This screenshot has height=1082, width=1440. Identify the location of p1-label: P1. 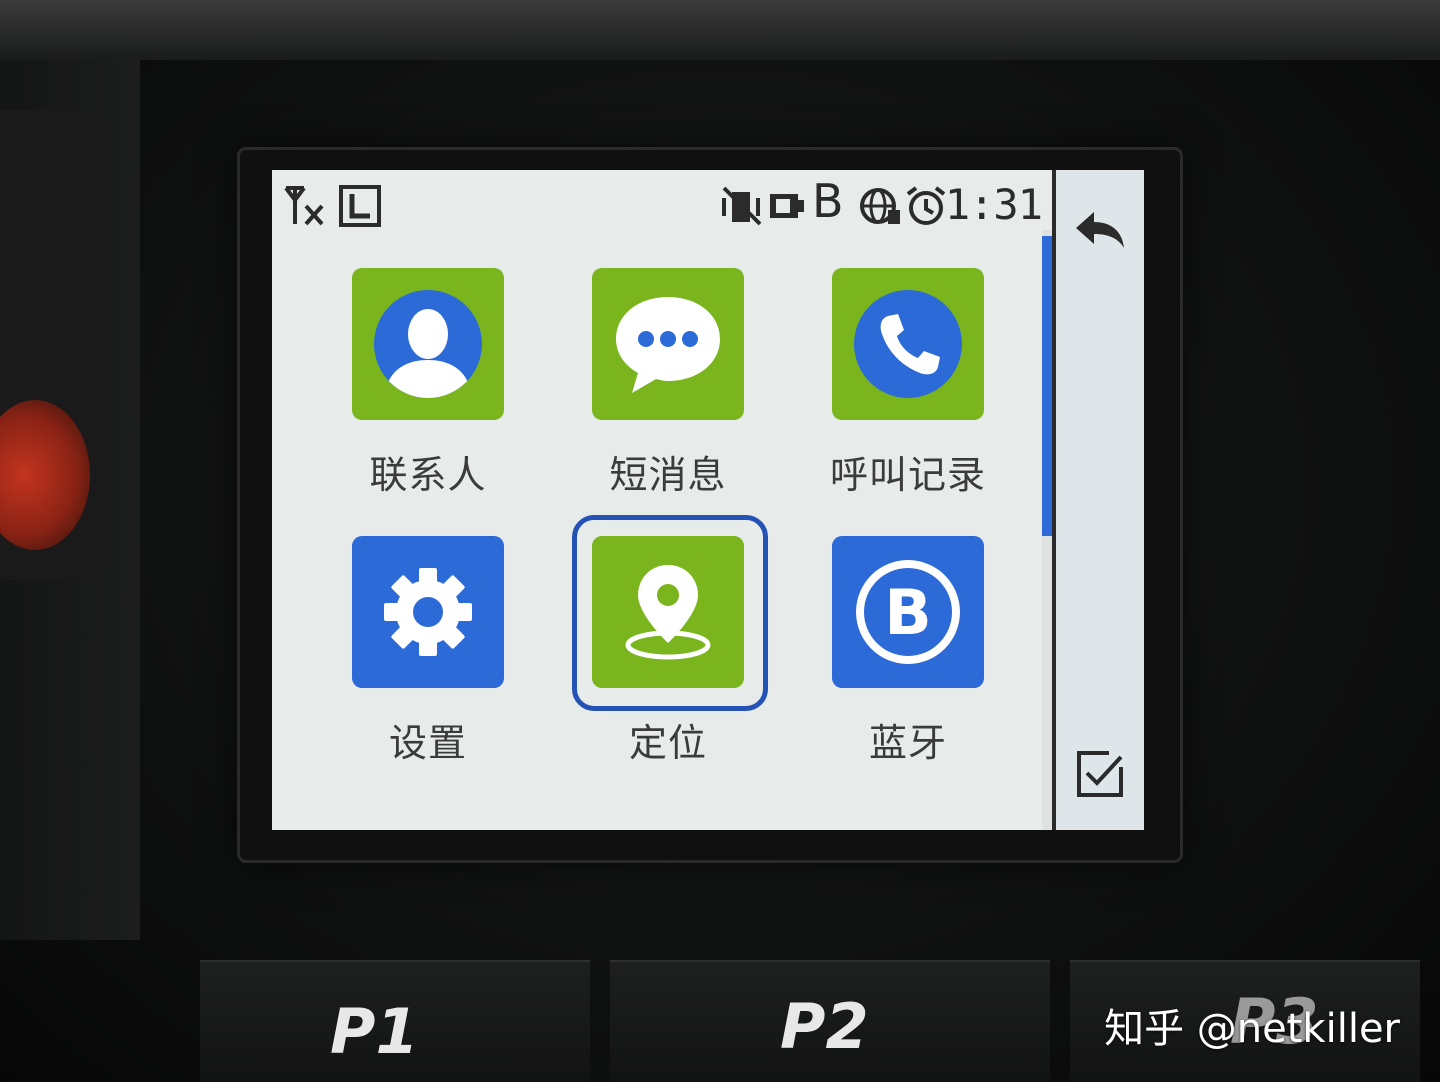
(374, 1031).